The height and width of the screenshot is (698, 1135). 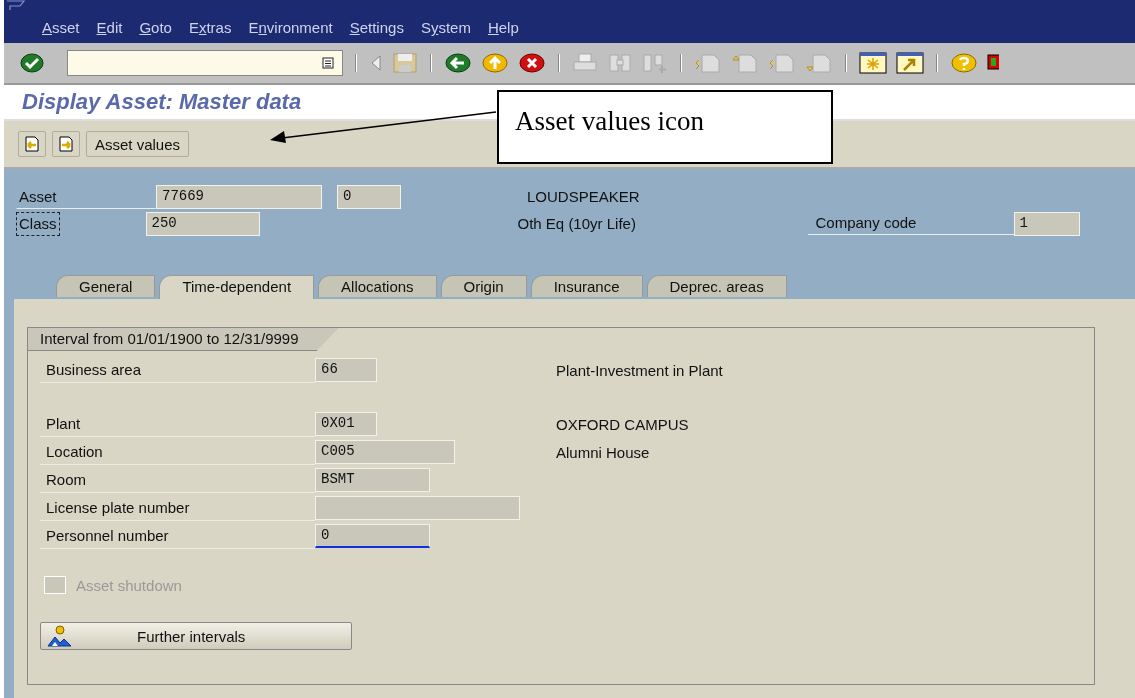 I want to click on next-object-button, so click(x=66, y=144).